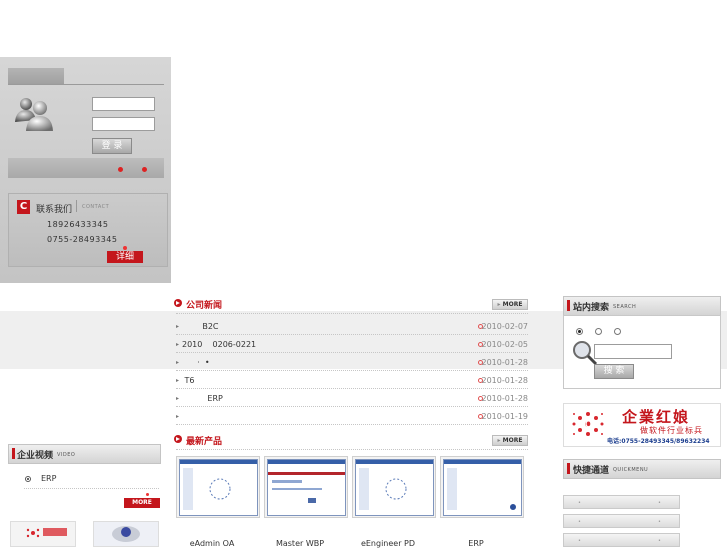 This screenshot has width=727, height=549. I want to click on news-item: ▸ ERP 2010-01-28, so click(352, 399).